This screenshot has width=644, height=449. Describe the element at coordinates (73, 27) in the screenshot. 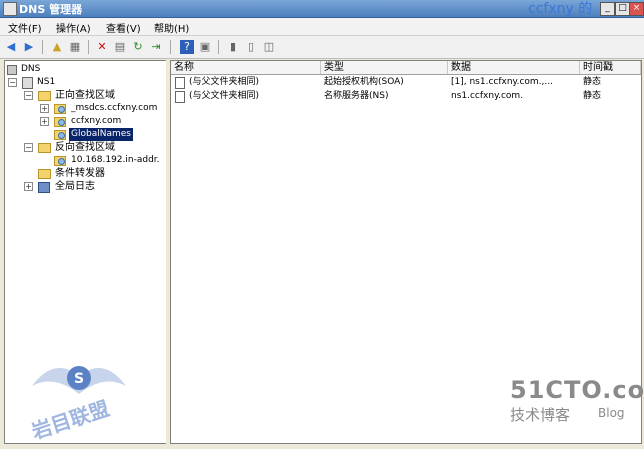

I see `menu-action: 操作(A)` at that location.